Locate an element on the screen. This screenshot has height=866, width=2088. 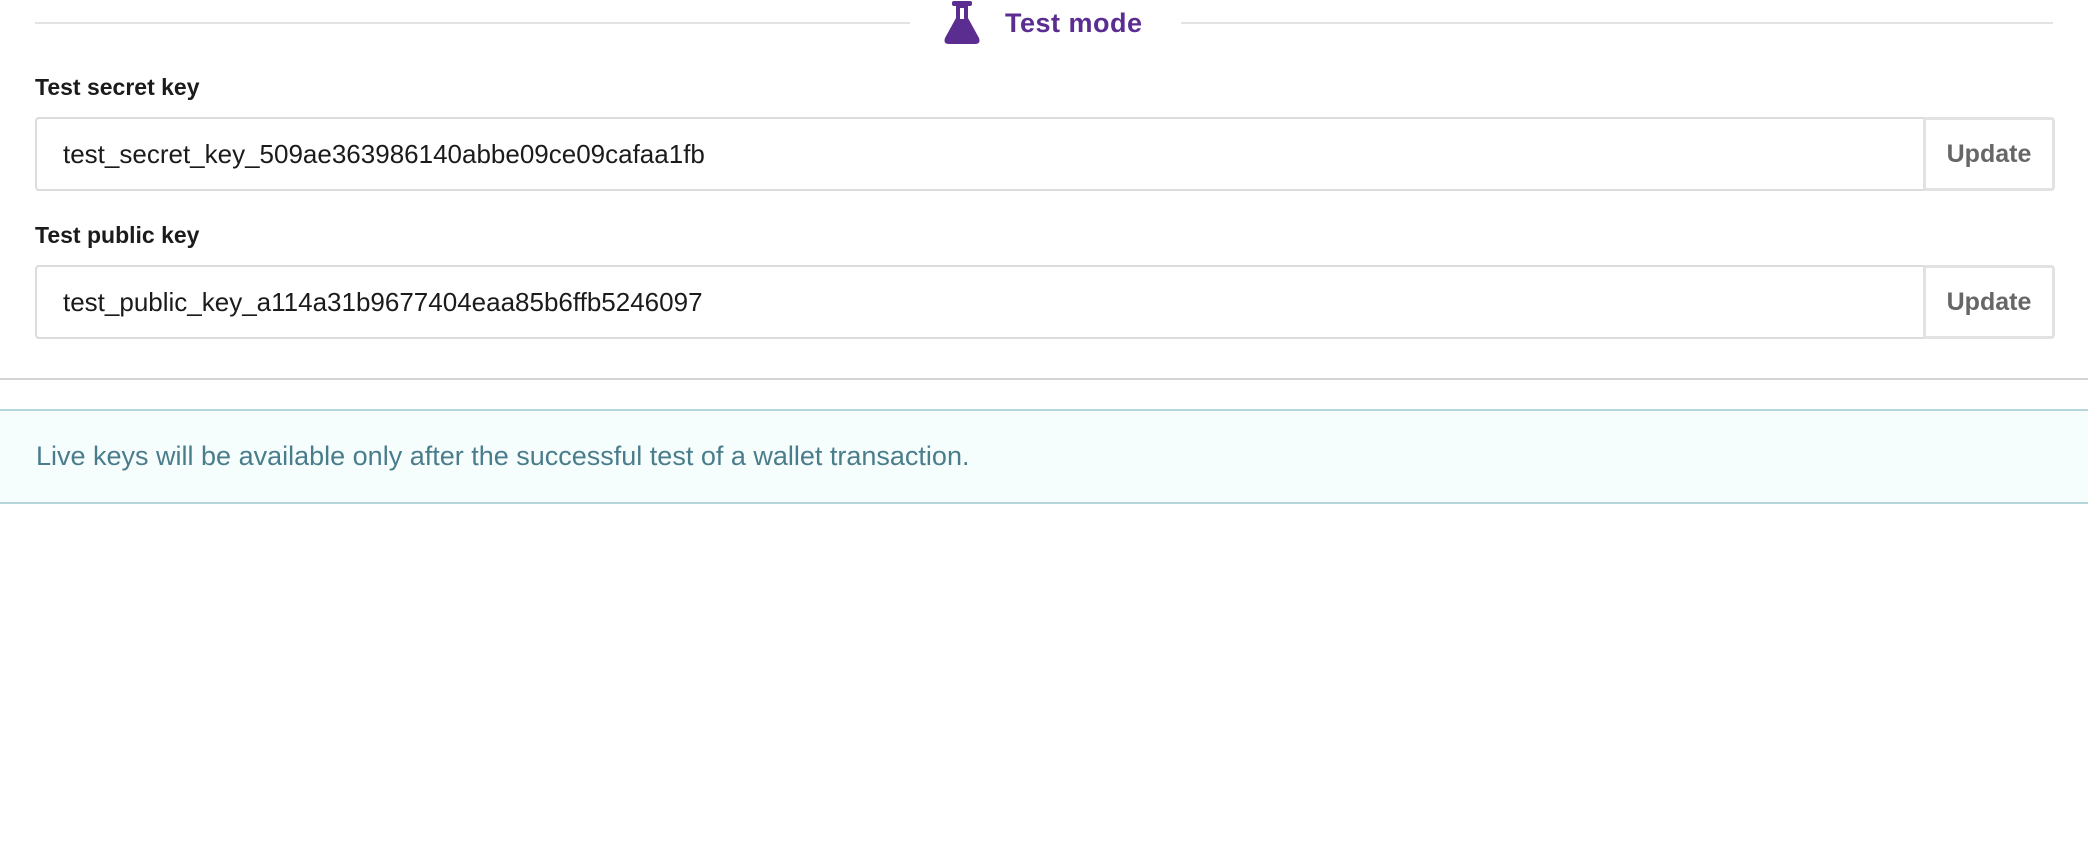
update-public-key-button: Update is located at coordinates (1989, 302).